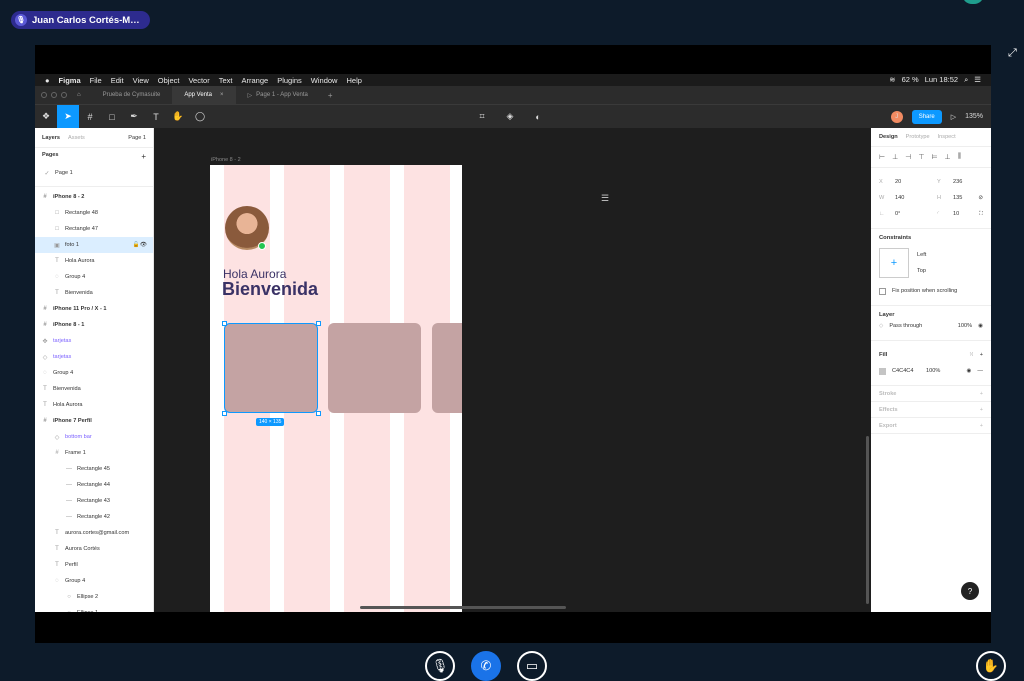 Image resolution: width=1024 pixels, height=681 pixels. I want to click on layer-row: T Perfil, so click(94, 565).